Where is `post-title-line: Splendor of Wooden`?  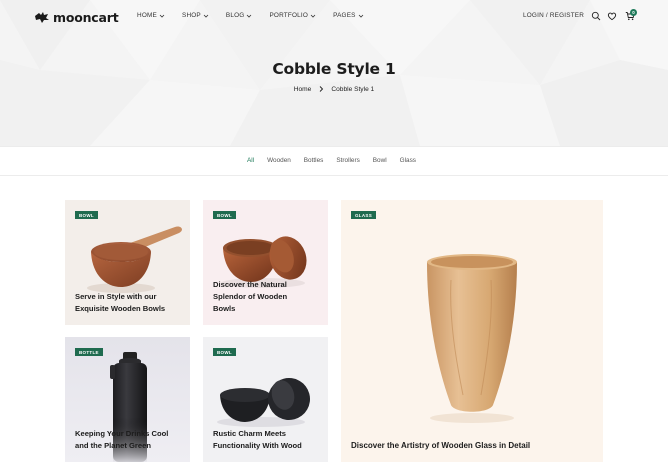 post-title-line: Splendor of Wooden is located at coordinates (250, 296).